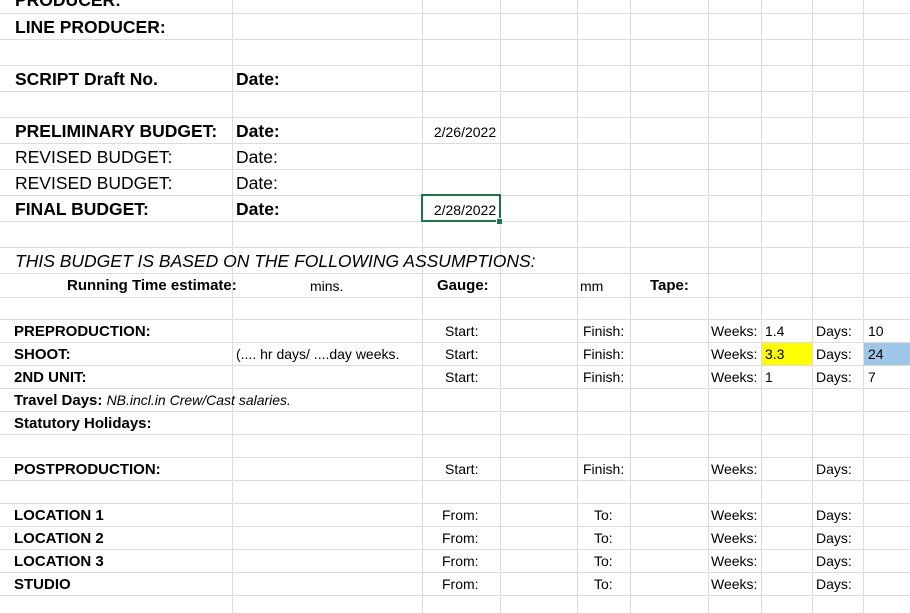 The width and height of the screenshot is (910, 613). What do you see at coordinates (734, 331) in the screenshot?
I see `preproduction-weeks-label: Weeks:` at bounding box center [734, 331].